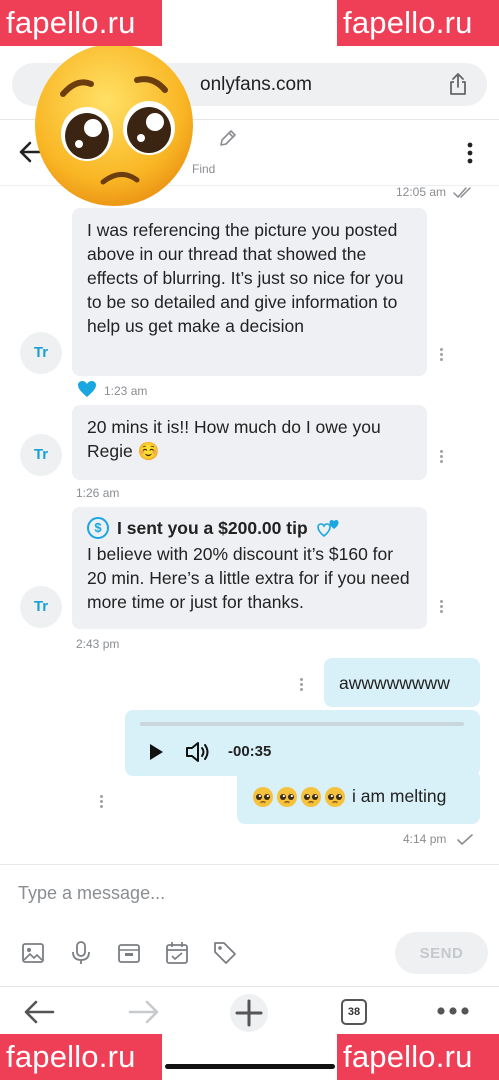  Describe the element at coordinates (302, 724) in the screenshot. I see `audio-progress-bar` at that location.